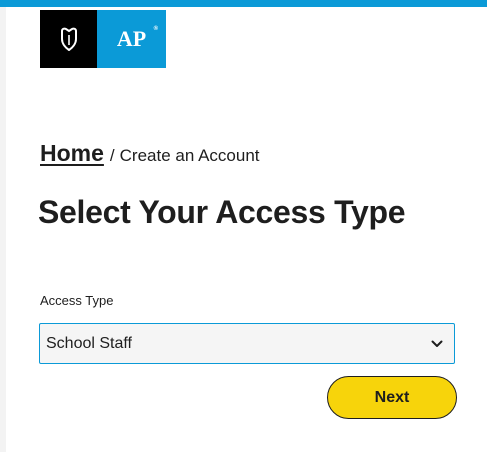  What do you see at coordinates (243, 3) in the screenshot?
I see `top-accent-bar` at bounding box center [243, 3].